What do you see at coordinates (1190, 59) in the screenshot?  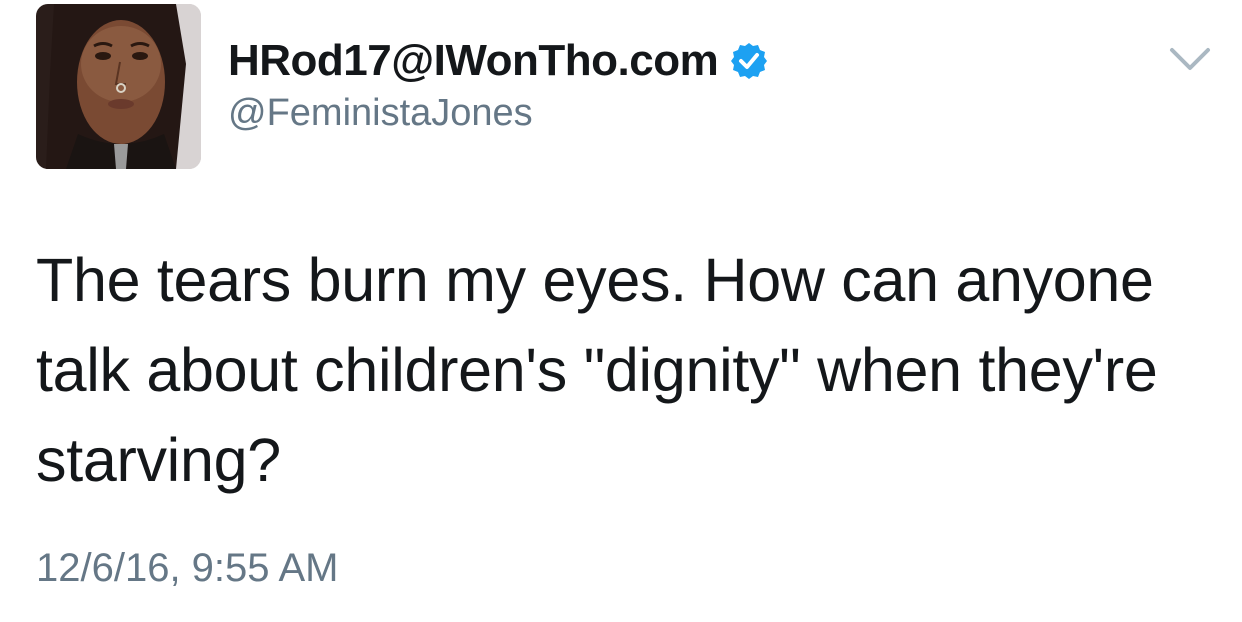 I see `chevron-down-icon` at bounding box center [1190, 59].